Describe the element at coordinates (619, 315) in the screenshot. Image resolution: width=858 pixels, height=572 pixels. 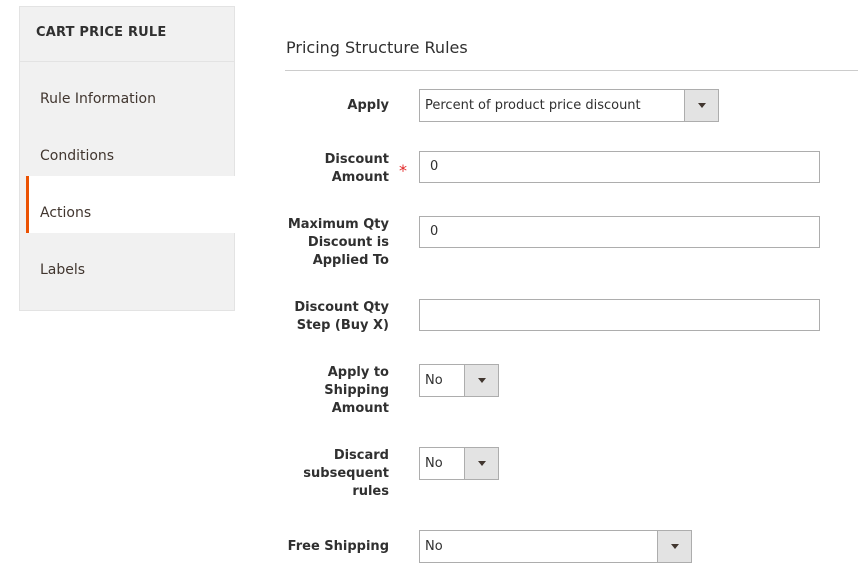
I see `discount-step-input` at that location.